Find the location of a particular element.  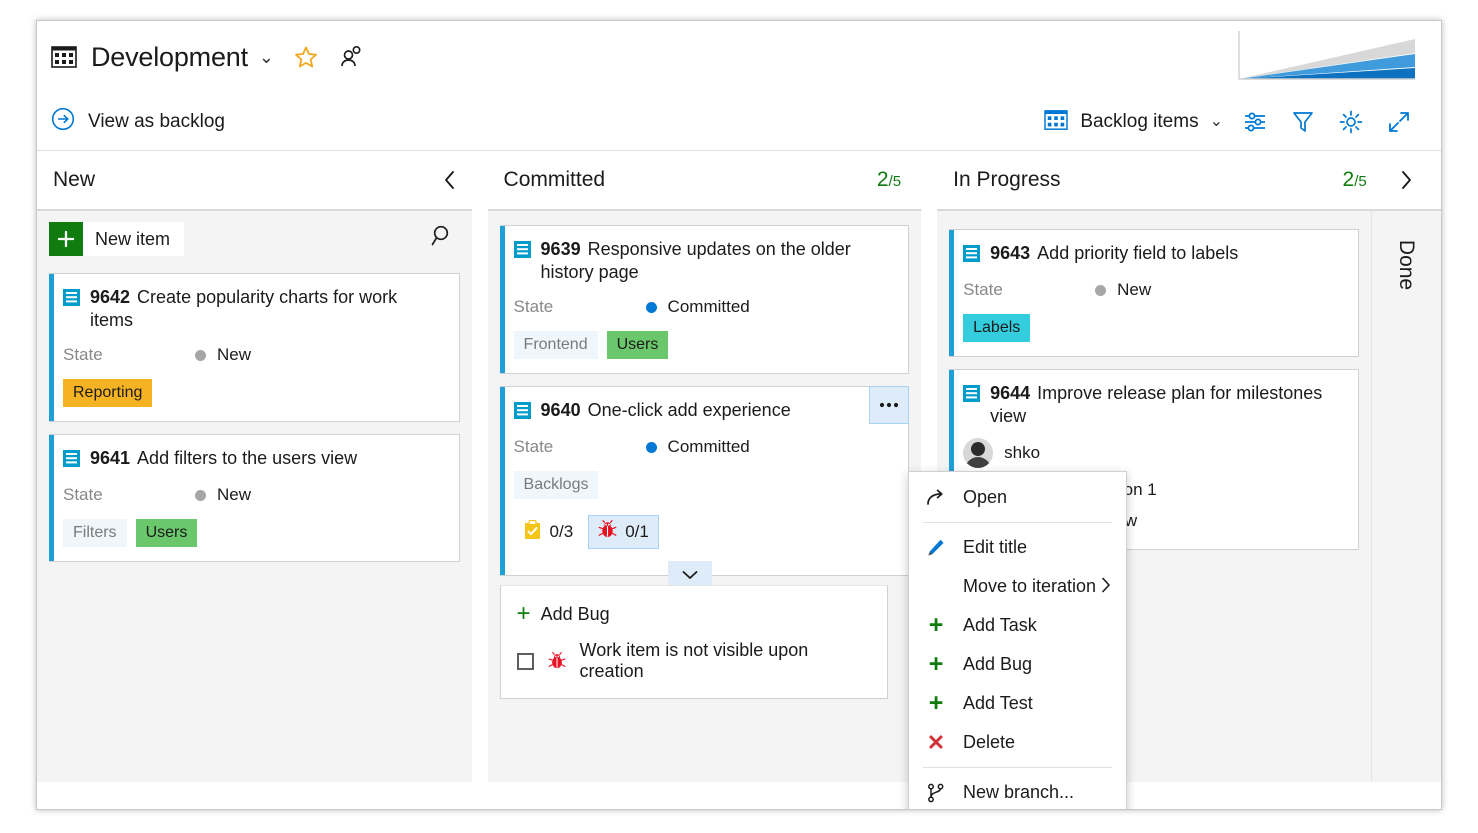

not-visible-label: Work item is not visible upon creation is located at coordinates (694, 660).